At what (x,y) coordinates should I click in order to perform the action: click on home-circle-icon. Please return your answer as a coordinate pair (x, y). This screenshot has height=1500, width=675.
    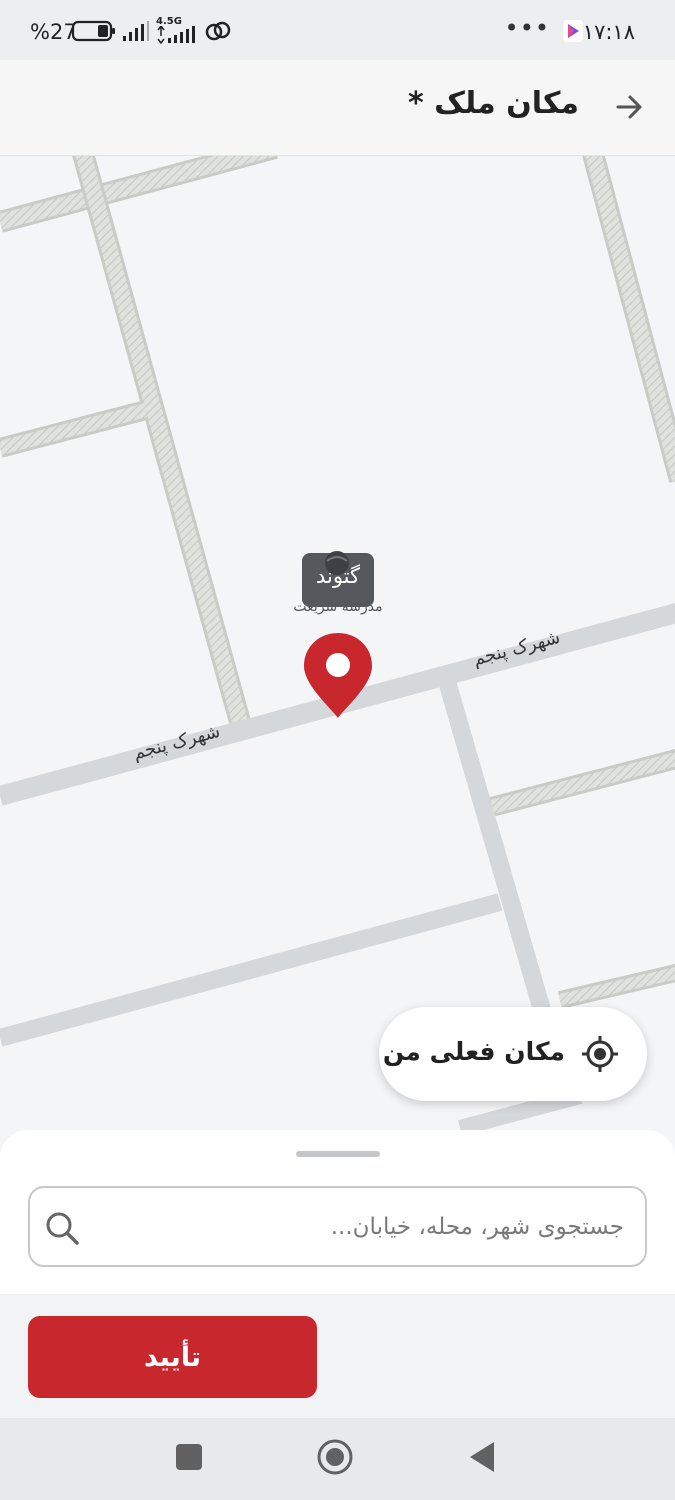
    Looking at the image, I should click on (335, 1457).